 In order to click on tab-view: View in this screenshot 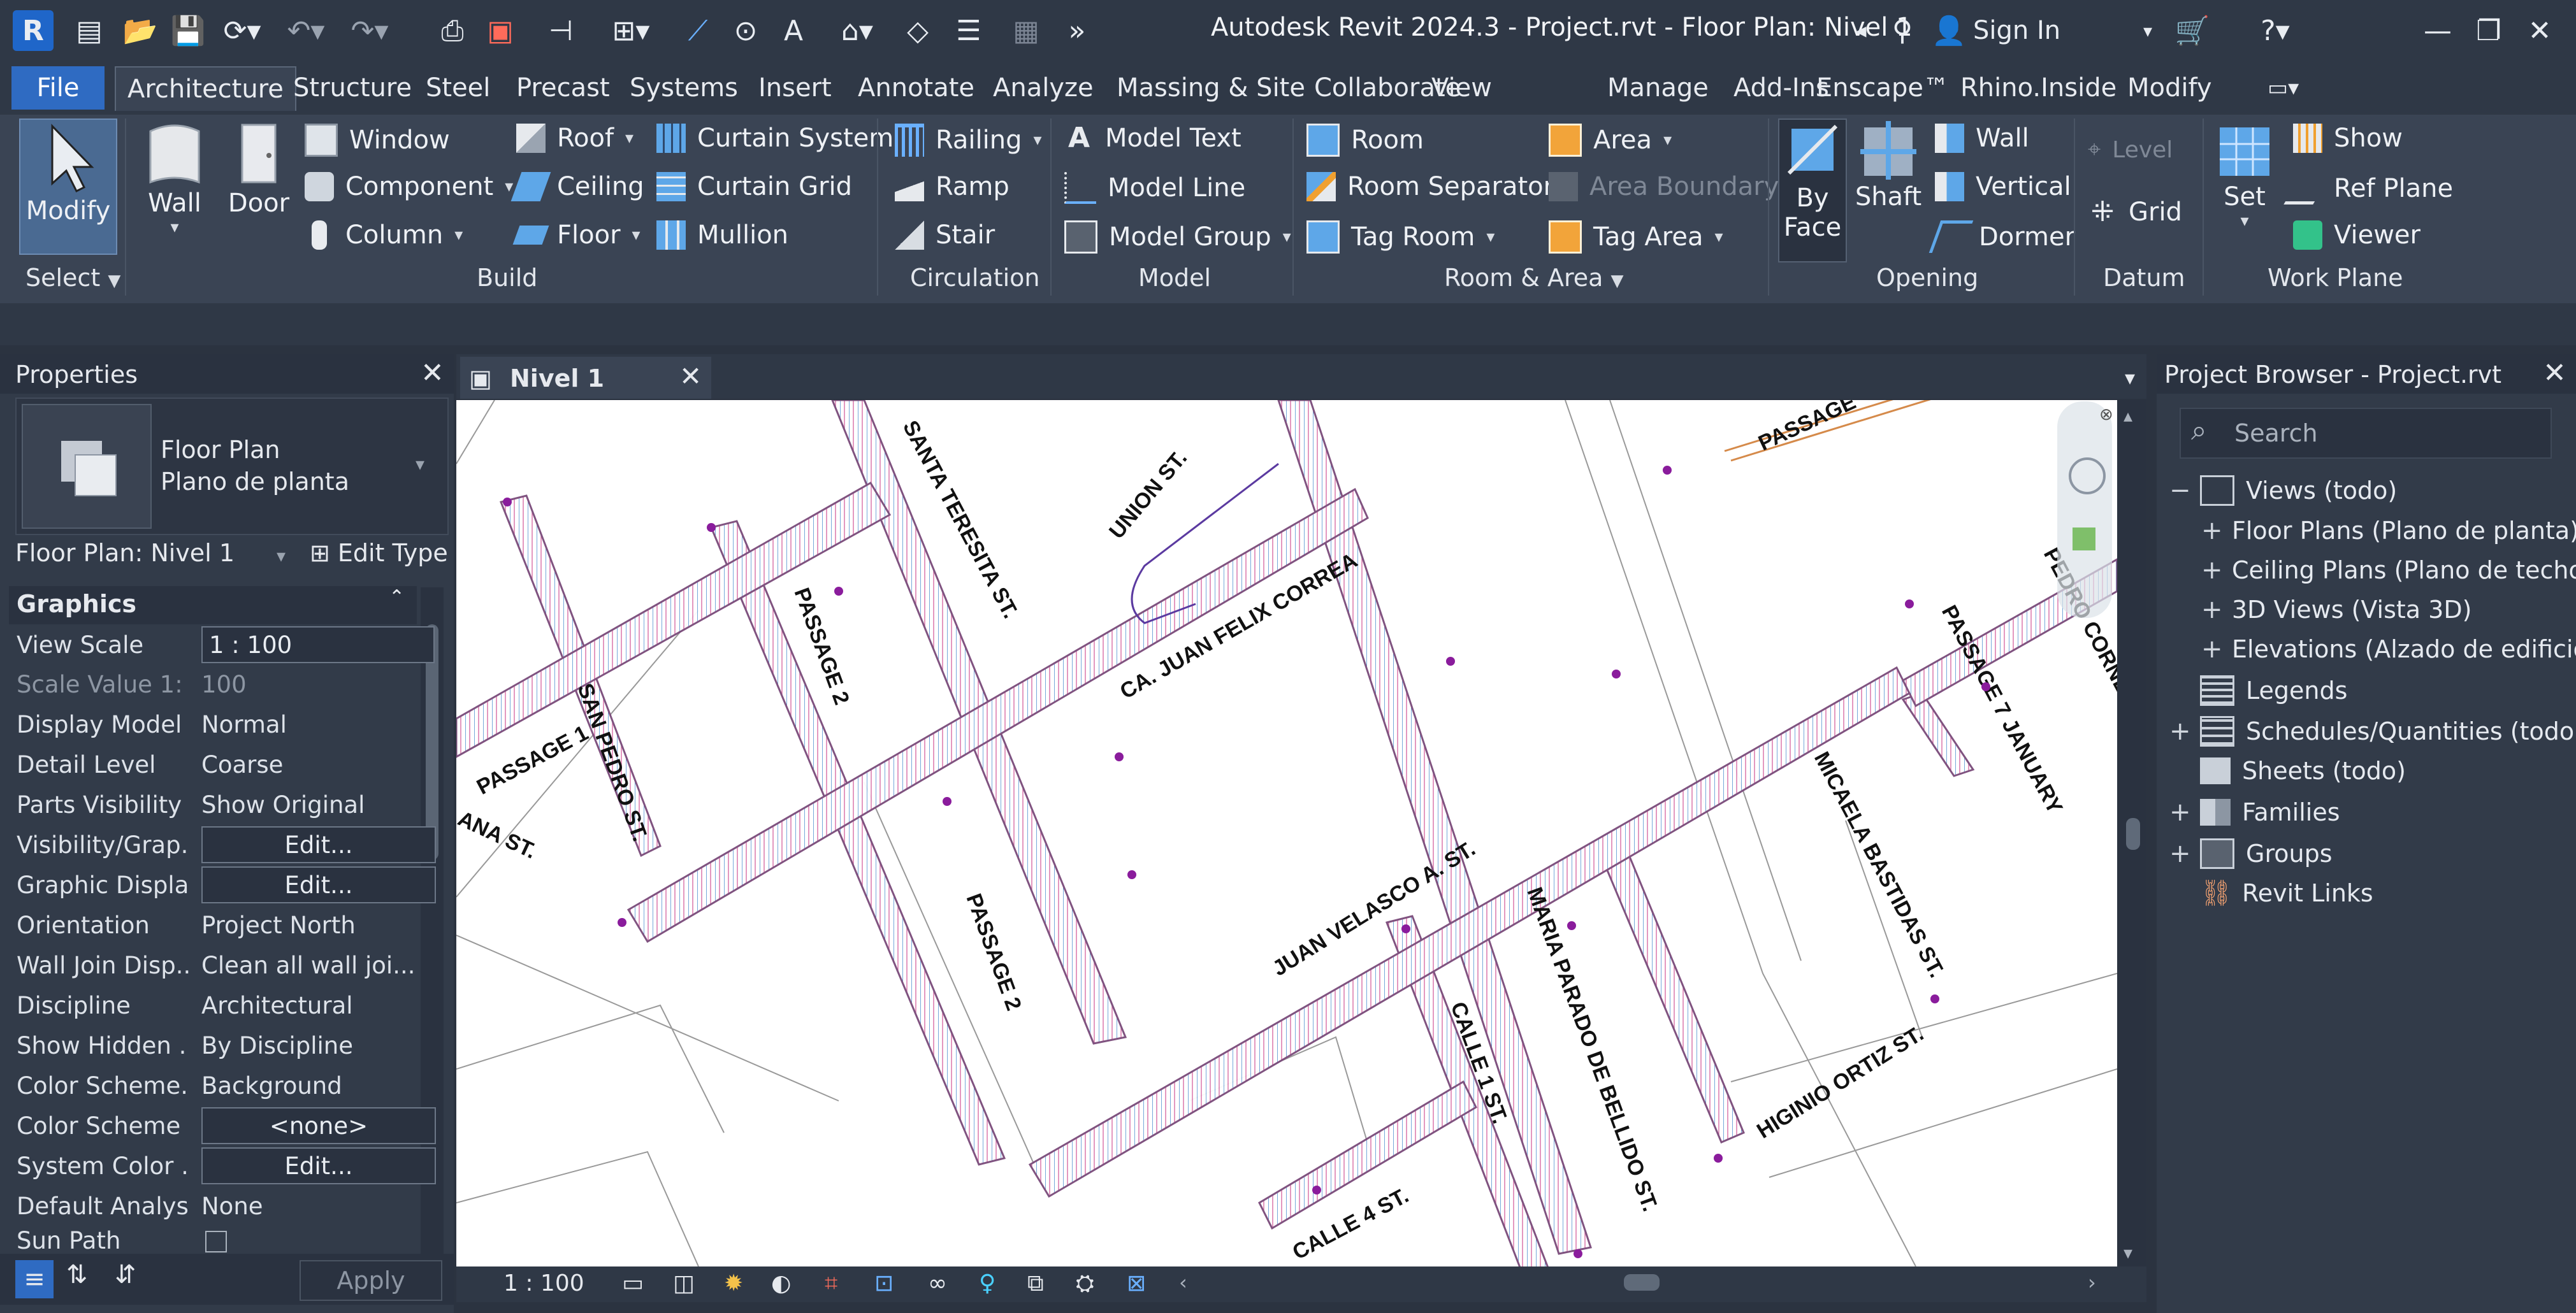, I will do `click(1461, 88)`.